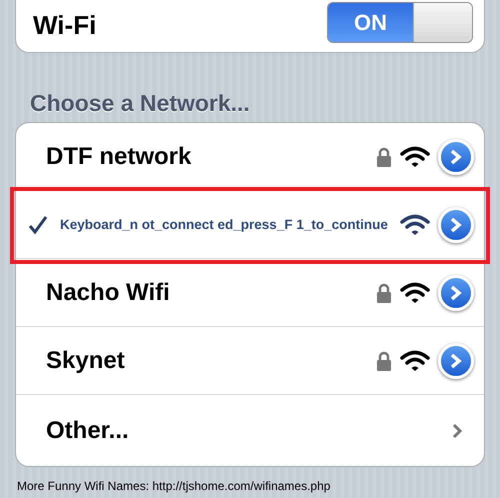  Describe the element at coordinates (64, 25) in the screenshot. I see `wifi-label: Wi-Fi` at that location.